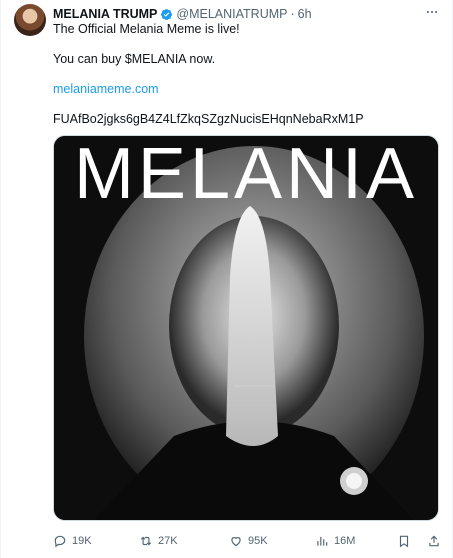  I want to click on more-icon, so click(432, 12).